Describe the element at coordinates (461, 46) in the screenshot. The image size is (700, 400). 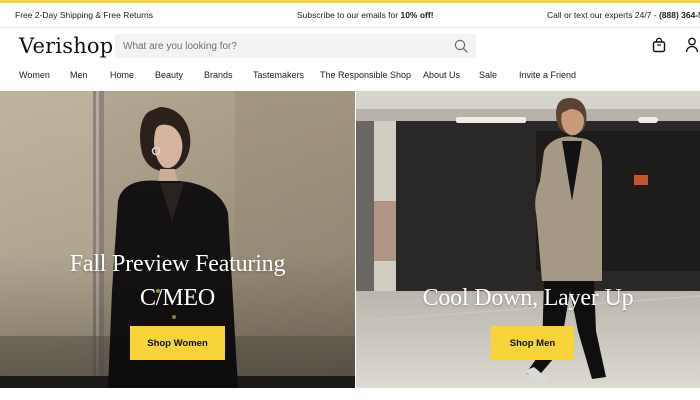
I see `search-icon` at that location.